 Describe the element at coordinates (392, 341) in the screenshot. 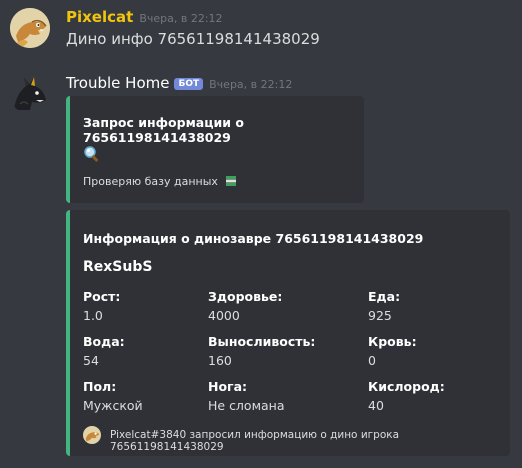

I see `field-name: Кровь:` at that location.